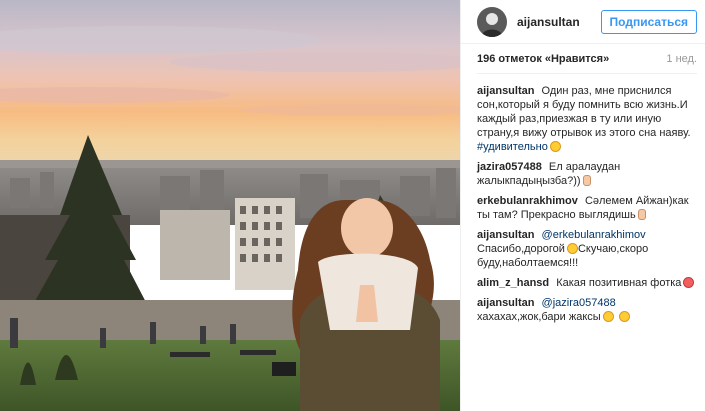 The width and height of the screenshot is (705, 411). What do you see at coordinates (608, 316) in the screenshot?
I see `tired-face-icon` at bounding box center [608, 316].